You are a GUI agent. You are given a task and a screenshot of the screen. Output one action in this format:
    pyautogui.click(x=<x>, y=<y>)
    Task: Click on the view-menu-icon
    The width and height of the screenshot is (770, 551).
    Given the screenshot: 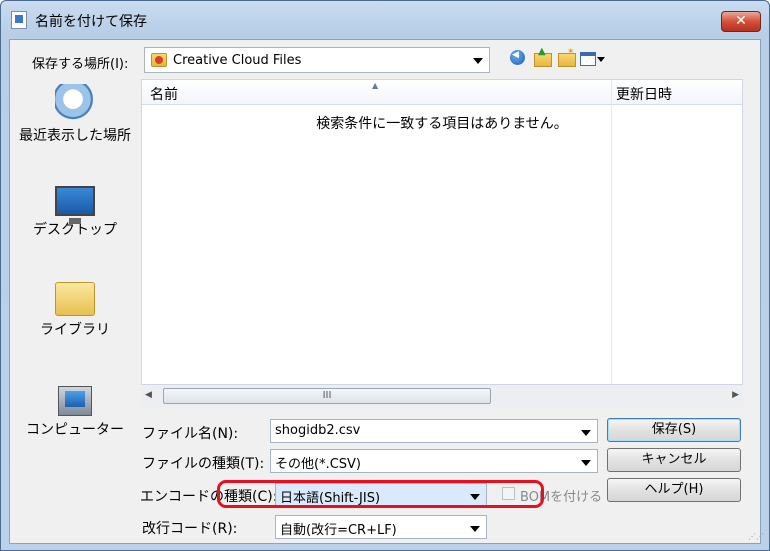 What is the action you would take?
    pyautogui.click(x=595, y=58)
    